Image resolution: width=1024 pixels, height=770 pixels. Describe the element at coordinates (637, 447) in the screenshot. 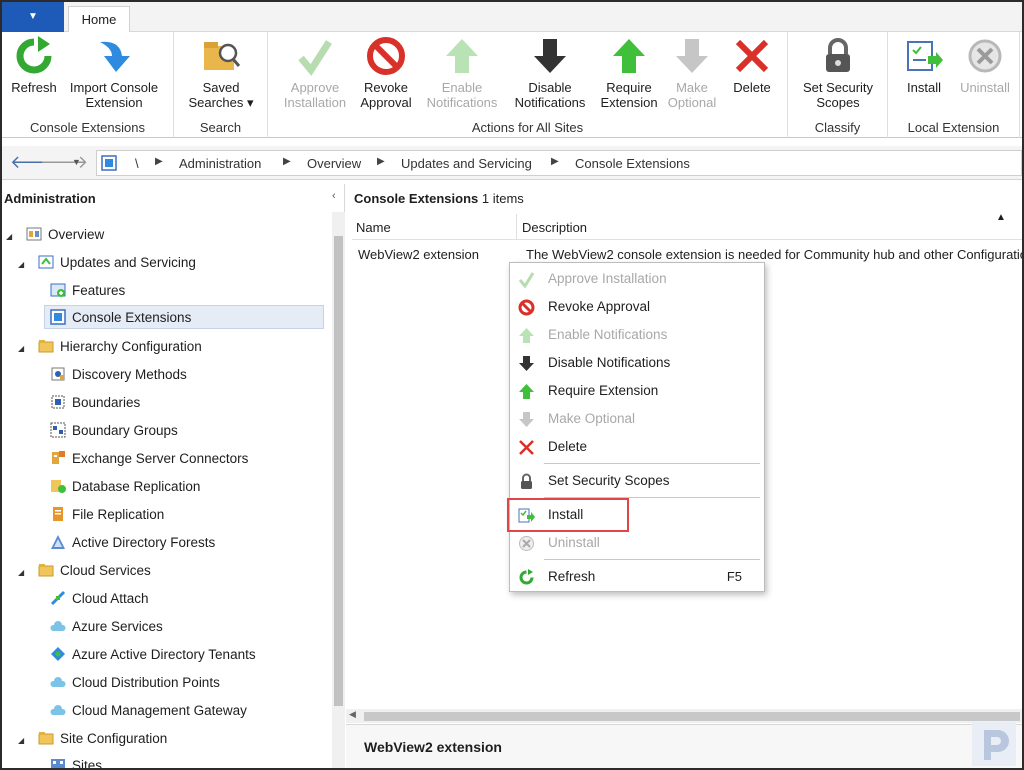

I see `menu-item-delete: Delete` at that location.